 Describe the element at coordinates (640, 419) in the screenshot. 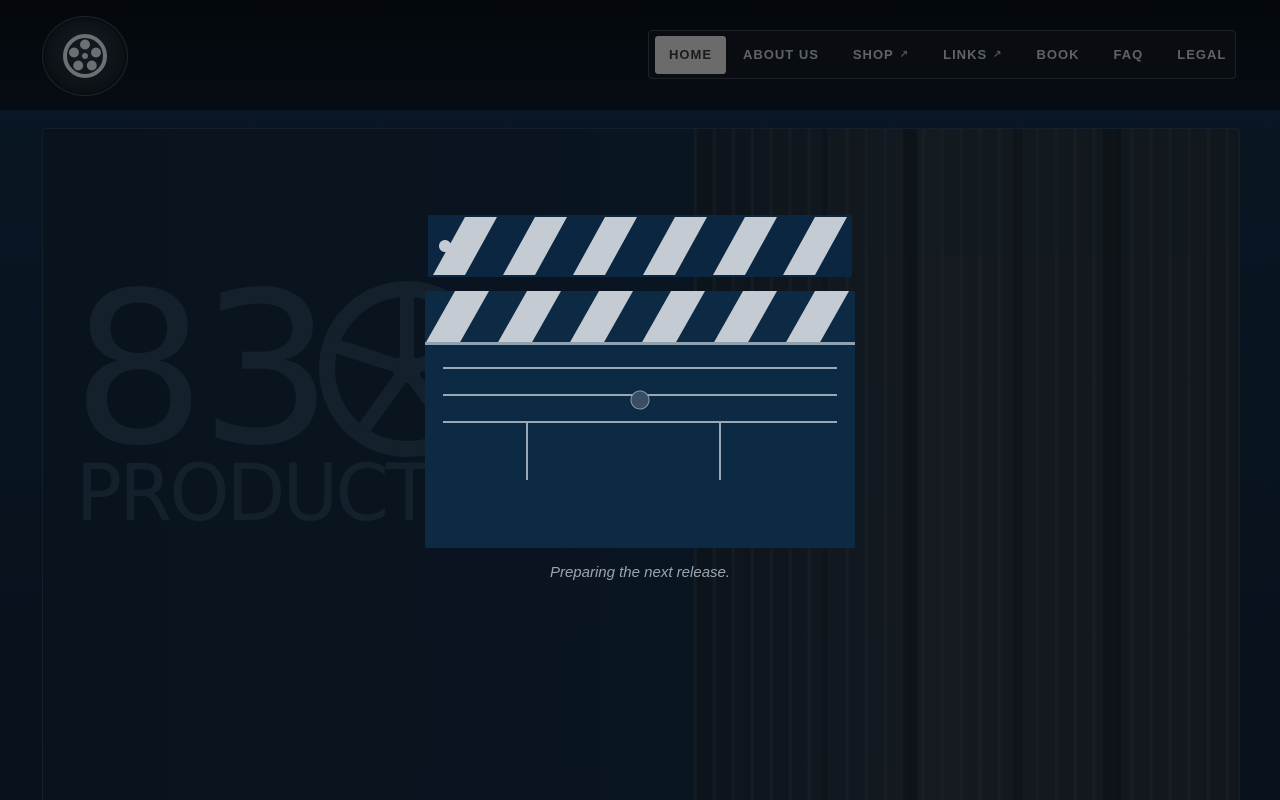

I see `clapper-body` at that location.